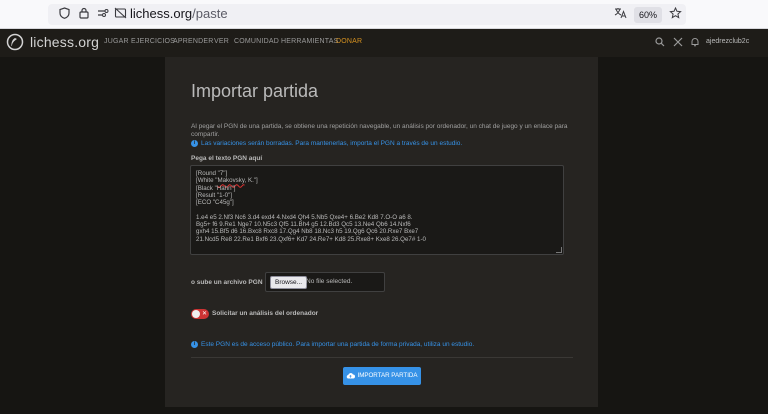  Describe the element at coordinates (153, 41) in the screenshot. I see `nav-ejercicios: EJERCICIOS` at that location.